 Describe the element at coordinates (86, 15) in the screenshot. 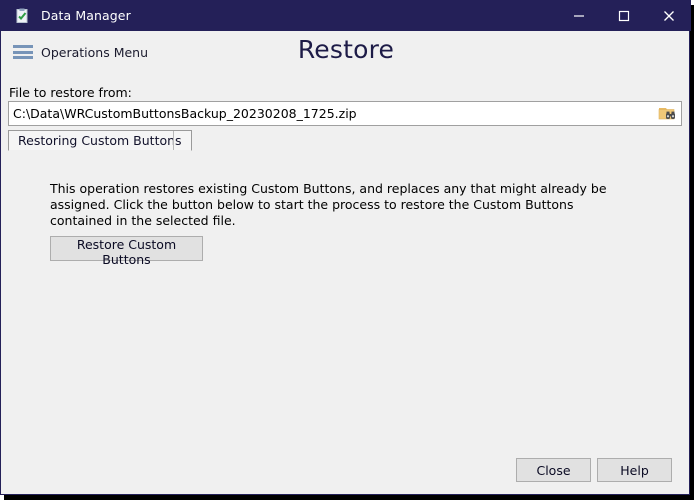

I see `window-title: Data Manager` at that location.